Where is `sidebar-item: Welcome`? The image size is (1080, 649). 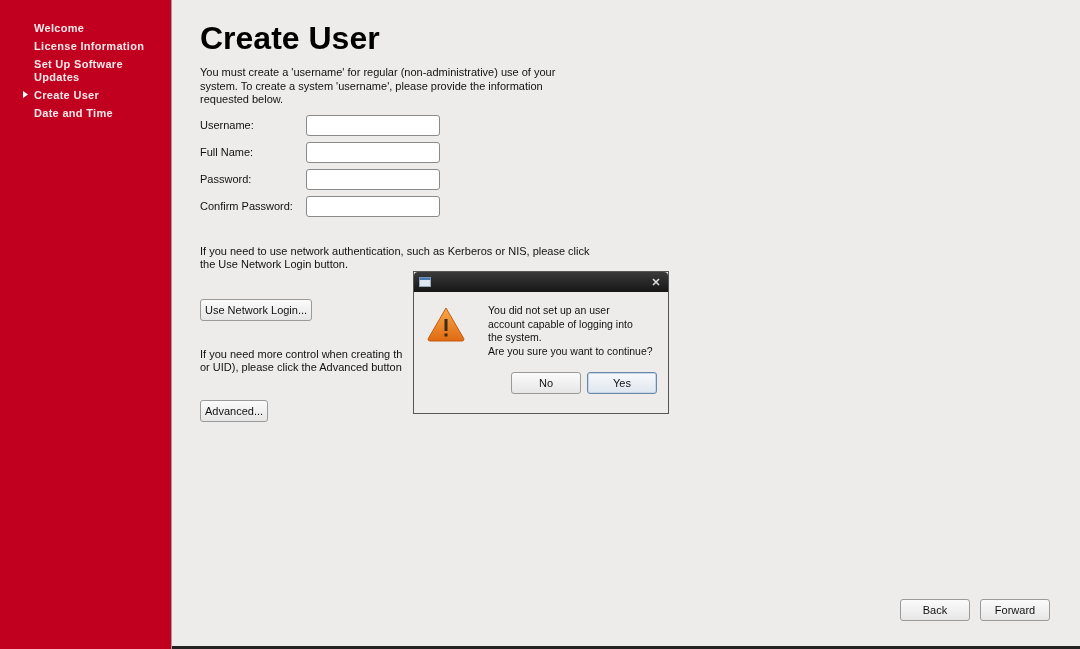
sidebar-item: Welcome is located at coordinates (96, 28).